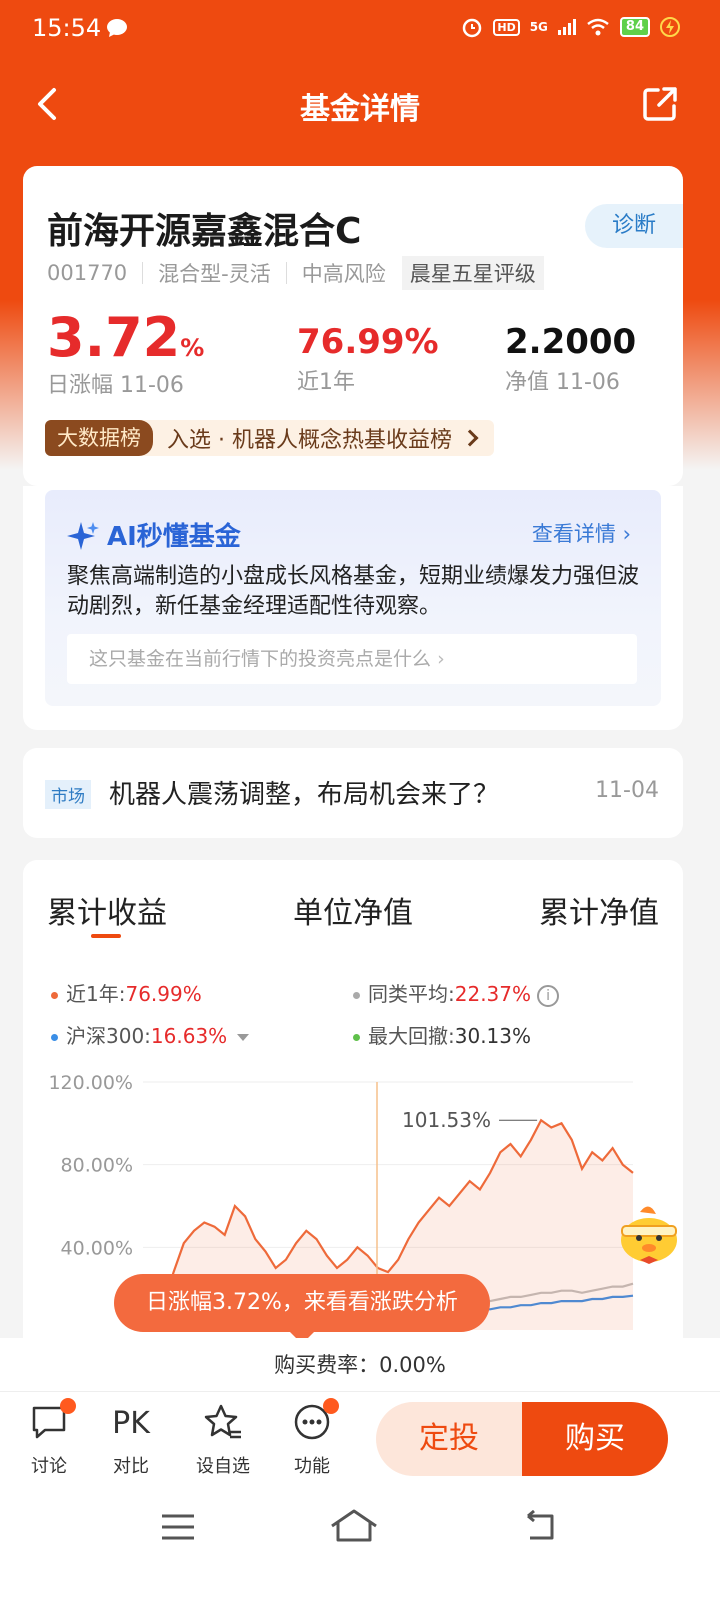 The image size is (720, 1600). I want to click on charging-icon, so click(670, 27).